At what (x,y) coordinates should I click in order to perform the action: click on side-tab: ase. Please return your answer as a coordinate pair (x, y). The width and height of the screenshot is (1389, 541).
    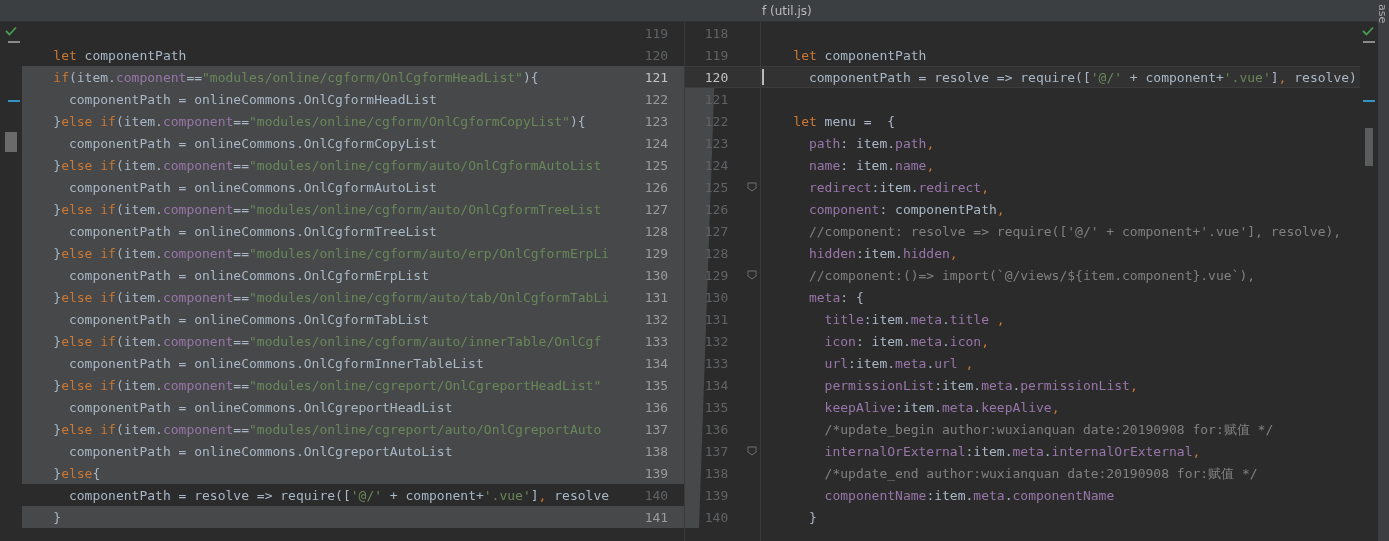
    Looking at the image, I should click on (1383, 14).